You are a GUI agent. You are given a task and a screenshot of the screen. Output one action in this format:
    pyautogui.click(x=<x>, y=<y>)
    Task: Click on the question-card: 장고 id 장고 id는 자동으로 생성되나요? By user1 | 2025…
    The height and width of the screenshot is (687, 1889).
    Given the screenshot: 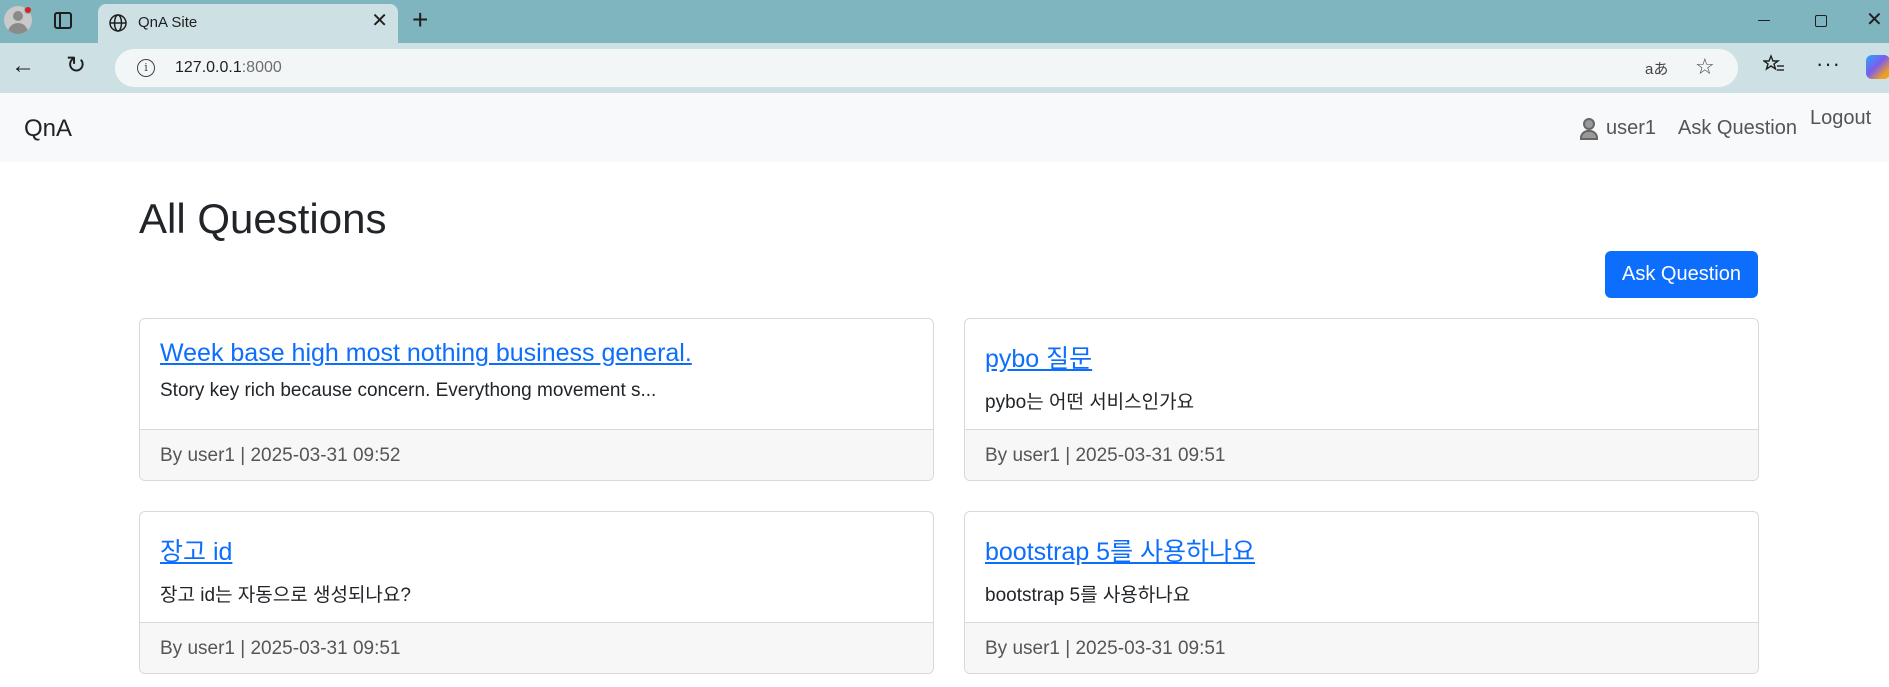 What is the action you would take?
    pyautogui.click(x=536, y=592)
    